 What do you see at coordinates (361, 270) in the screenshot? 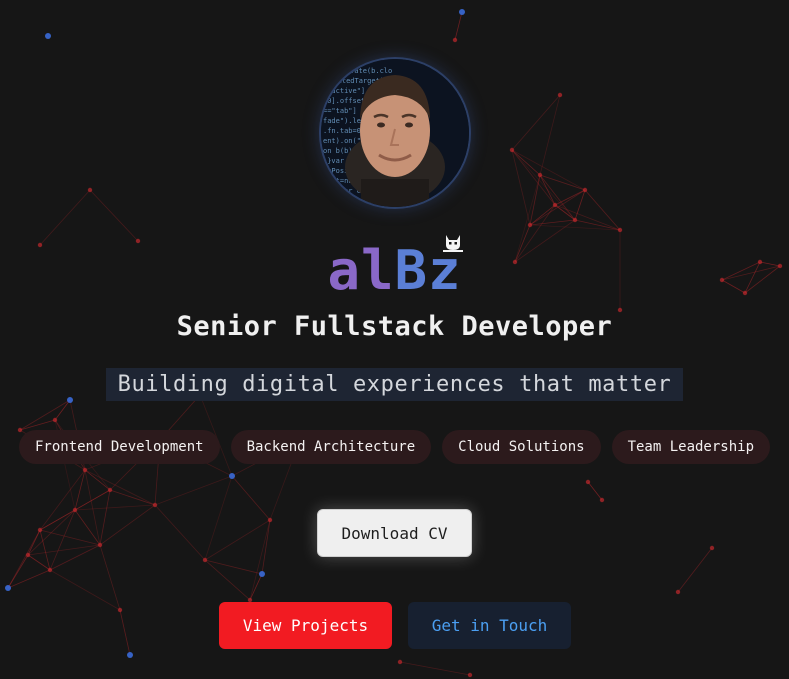
I see `logo-part-al: al` at bounding box center [361, 270].